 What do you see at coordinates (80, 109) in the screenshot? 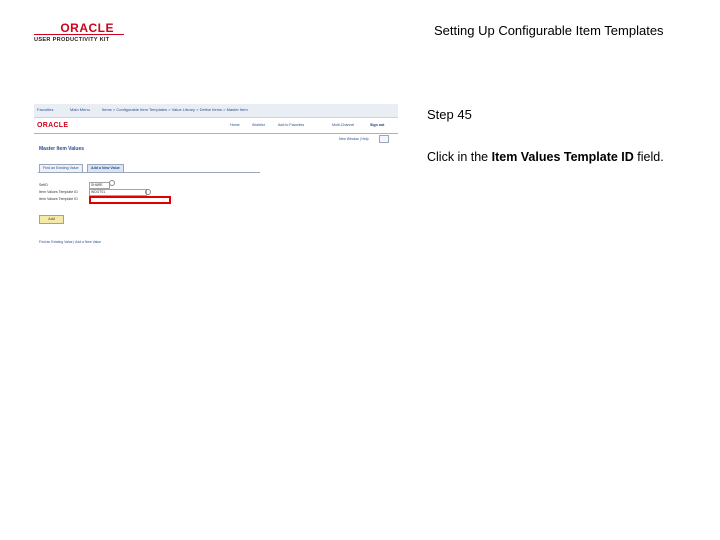
I see `breadcrumb-main-menu: Main Menu` at bounding box center [80, 109].